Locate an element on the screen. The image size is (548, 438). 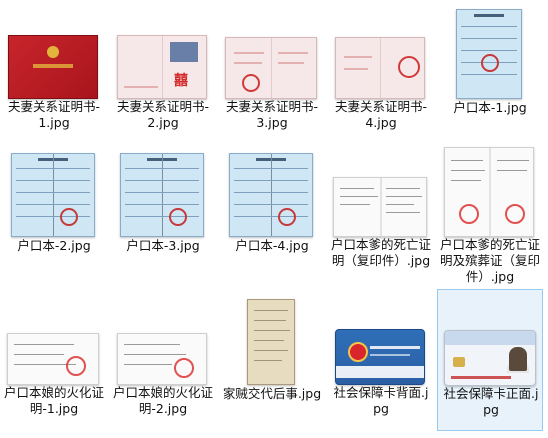
file-name: 户口本娘的火化证明-1.jpg is located at coordinates (53, 400).